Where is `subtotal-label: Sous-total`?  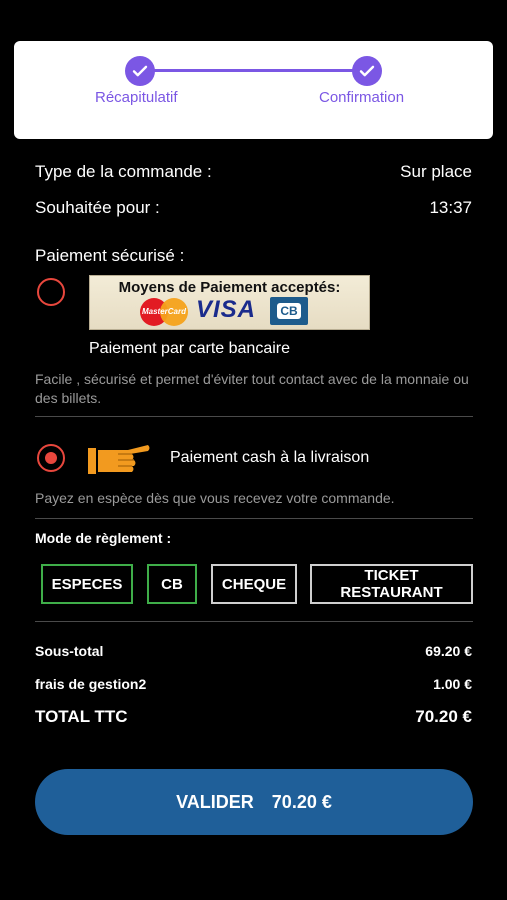 subtotal-label: Sous-total is located at coordinates (69, 651).